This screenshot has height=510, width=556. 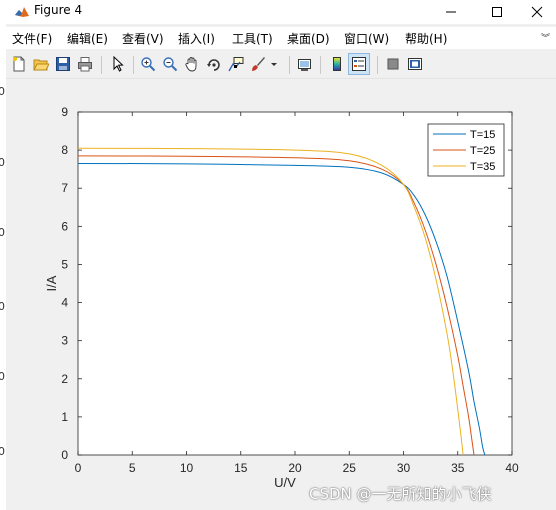 I want to click on pointer-icon, so click(x=118, y=64).